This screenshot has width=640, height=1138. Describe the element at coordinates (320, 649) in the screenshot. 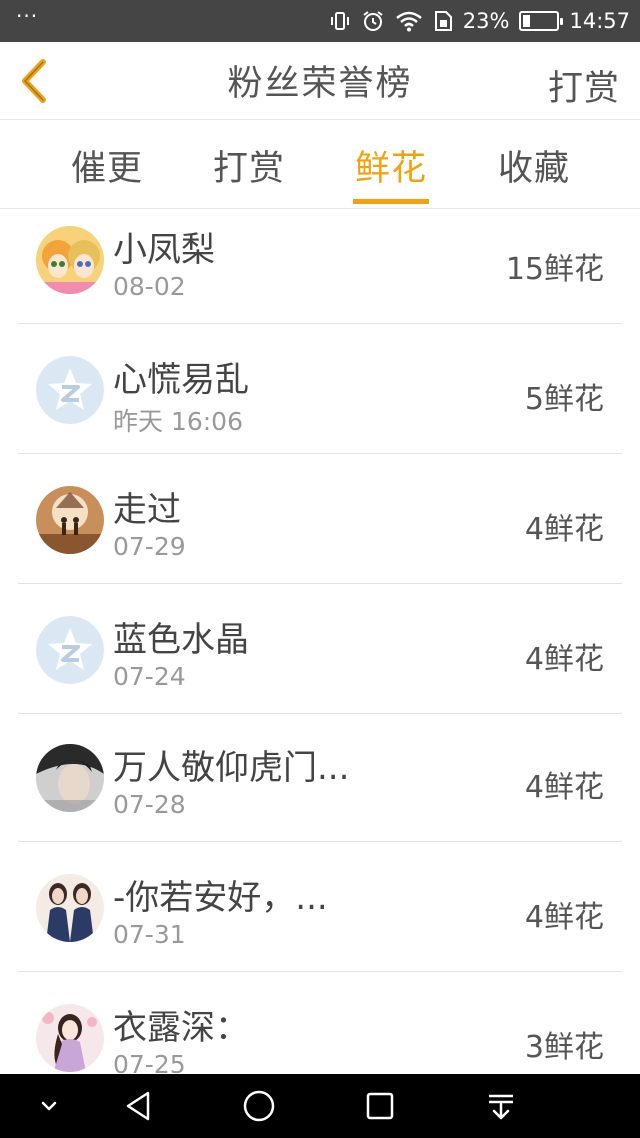

I see `list-item: 蓝色水晶 07-24 4鲜花` at that location.